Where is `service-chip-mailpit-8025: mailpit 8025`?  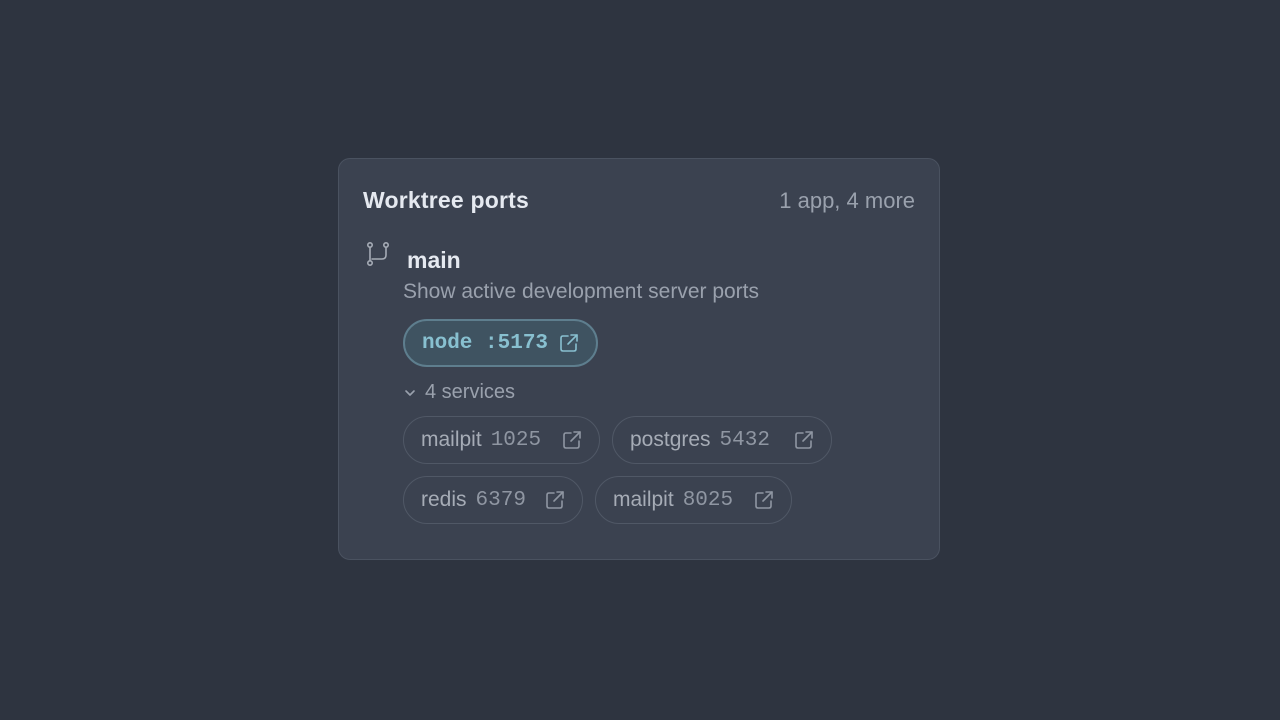 service-chip-mailpit-8025: mailpit 8025 is located at coordinates (693, 500).